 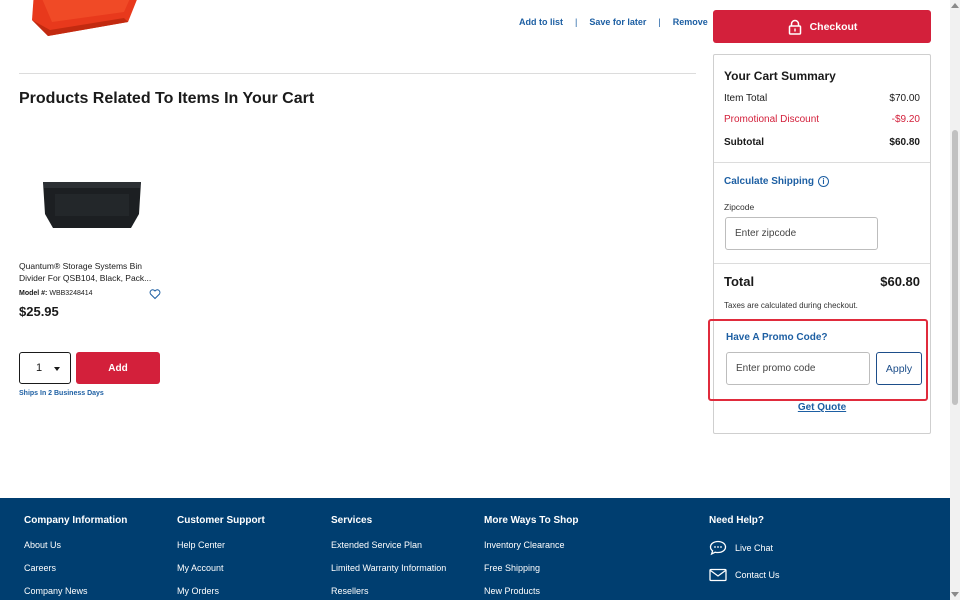 I want to click on vertical-scrollbar, so click(x=955, y=300).